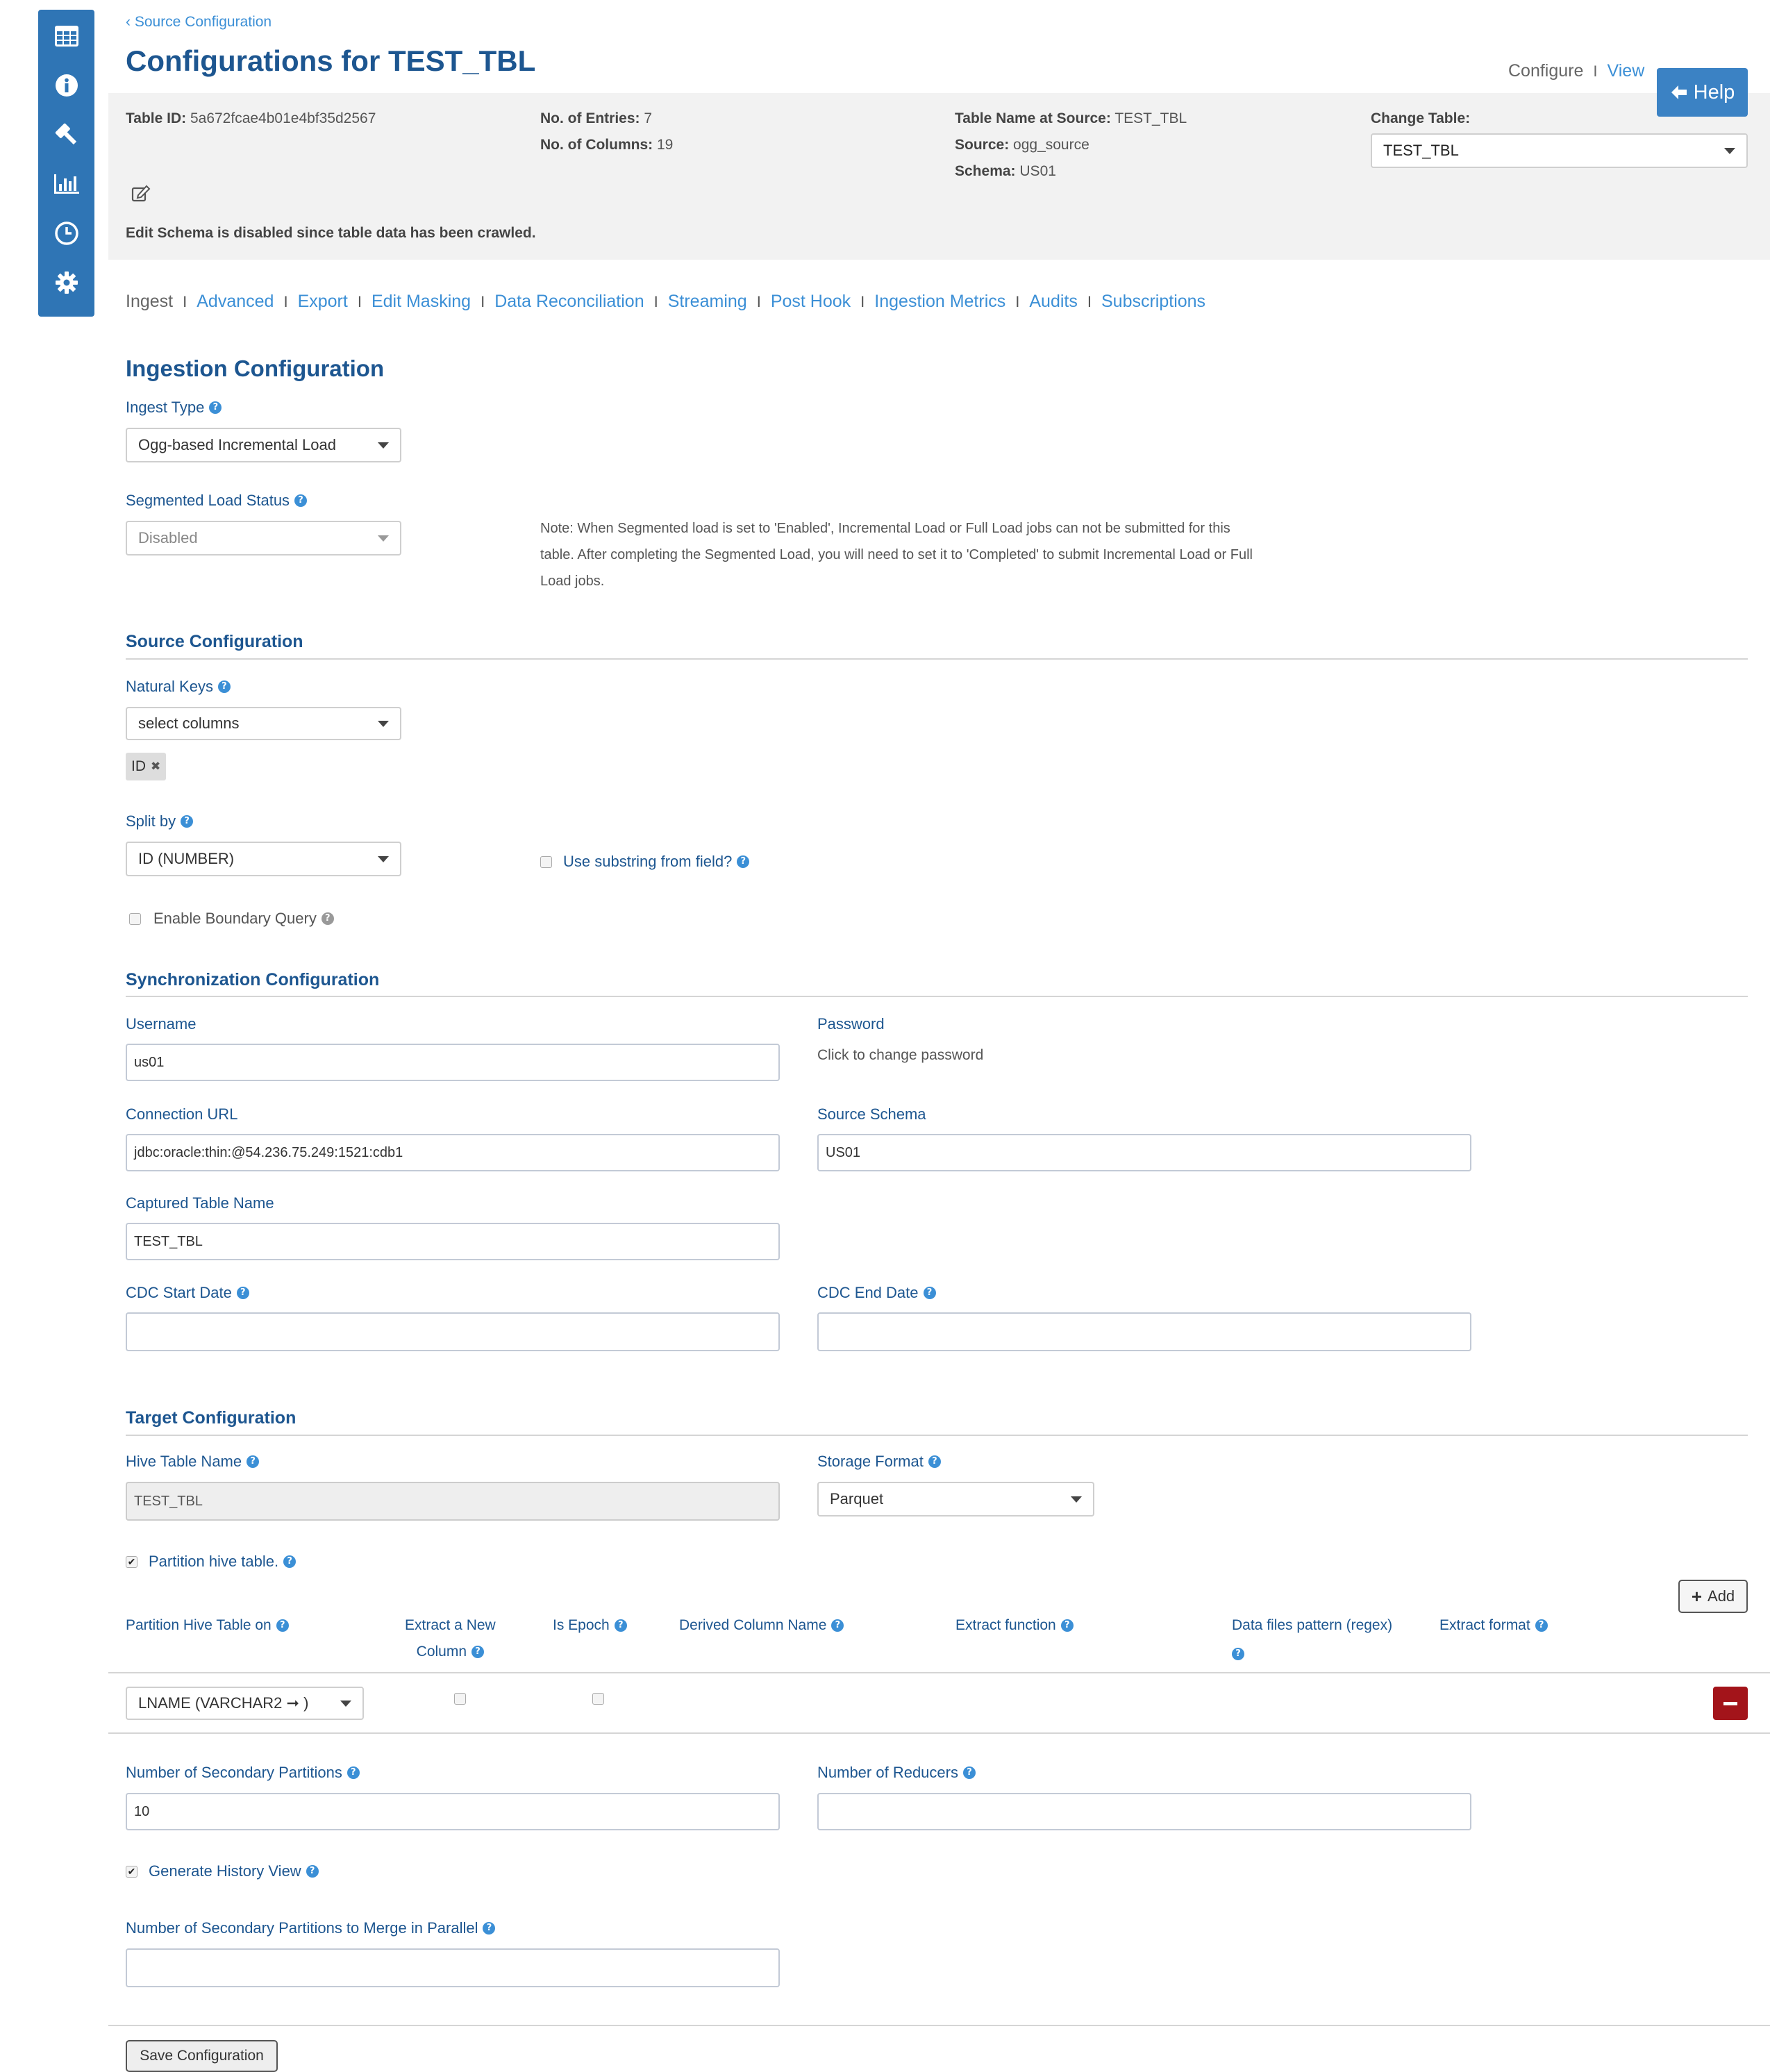  Describe the element at coordinates (1730, 1704) in the screenshot. I see `remove-partition-button` at that location.